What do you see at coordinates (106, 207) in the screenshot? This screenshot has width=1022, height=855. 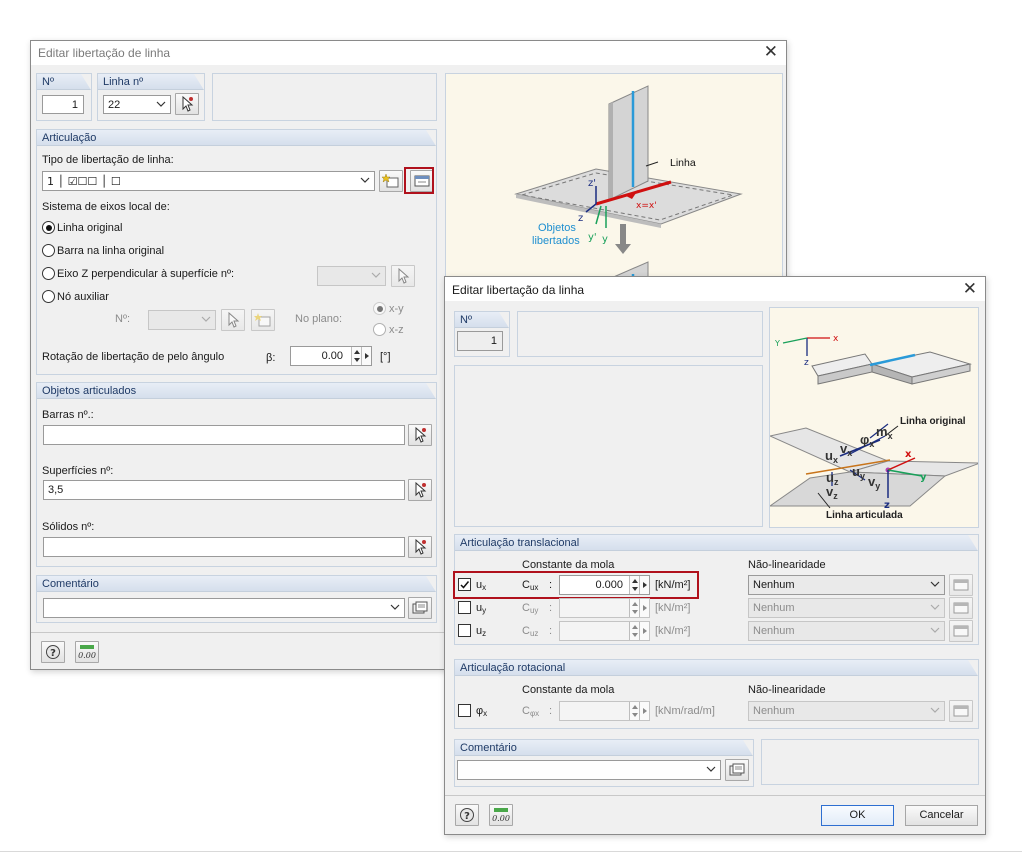 I see `local-axes-label: Sistema de eixos local de:` at bounding box center [106, 207].